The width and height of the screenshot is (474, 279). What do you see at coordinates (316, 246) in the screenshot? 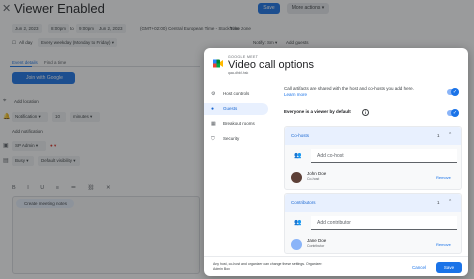
I see `person-role: Contributor` at bounding box center [316, 246].